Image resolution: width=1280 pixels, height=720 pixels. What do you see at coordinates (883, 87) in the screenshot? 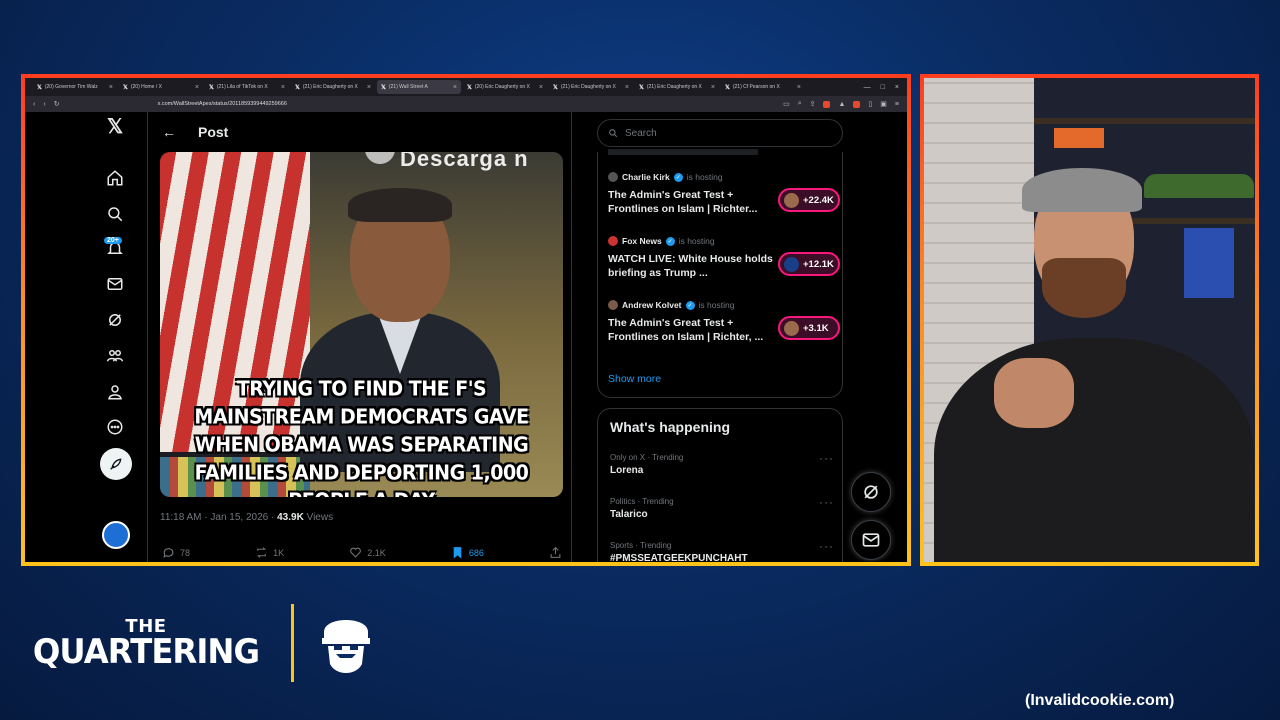
I see `maximize-icon: □` at bounding box center [883, 87].